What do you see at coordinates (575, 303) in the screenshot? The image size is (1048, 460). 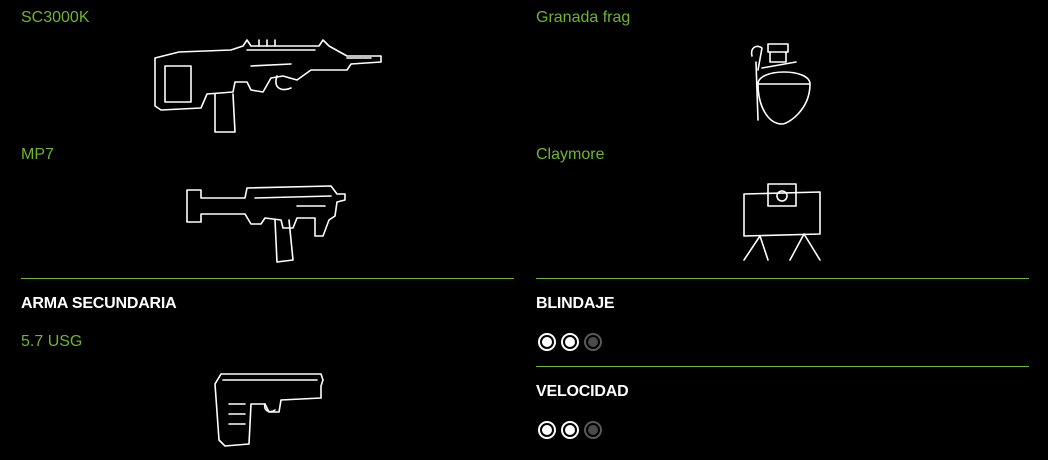 I see `armor-heading: BLINDAJE` at bounding box center [575, 303].